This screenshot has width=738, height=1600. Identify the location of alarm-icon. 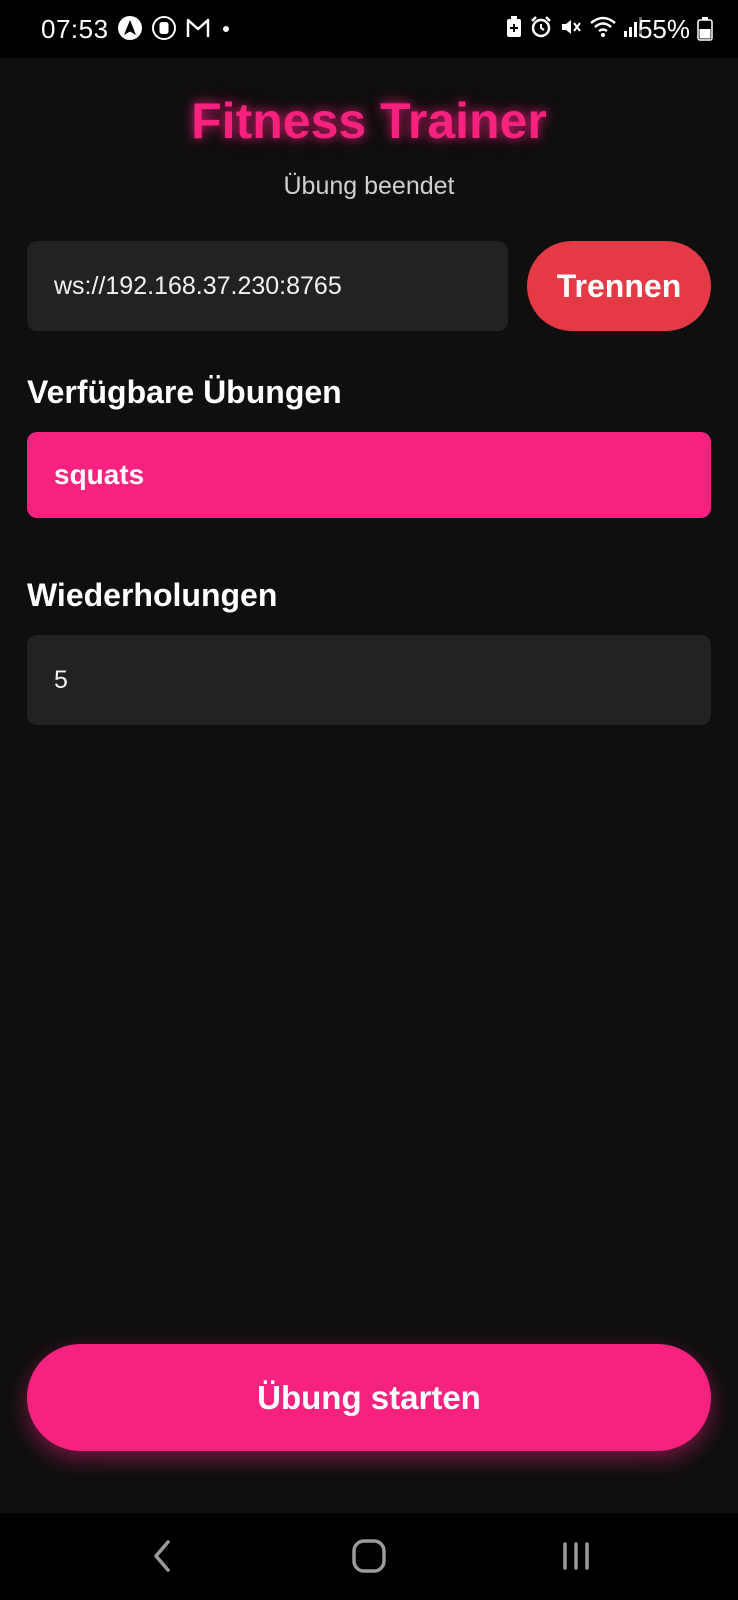
(541, 27).